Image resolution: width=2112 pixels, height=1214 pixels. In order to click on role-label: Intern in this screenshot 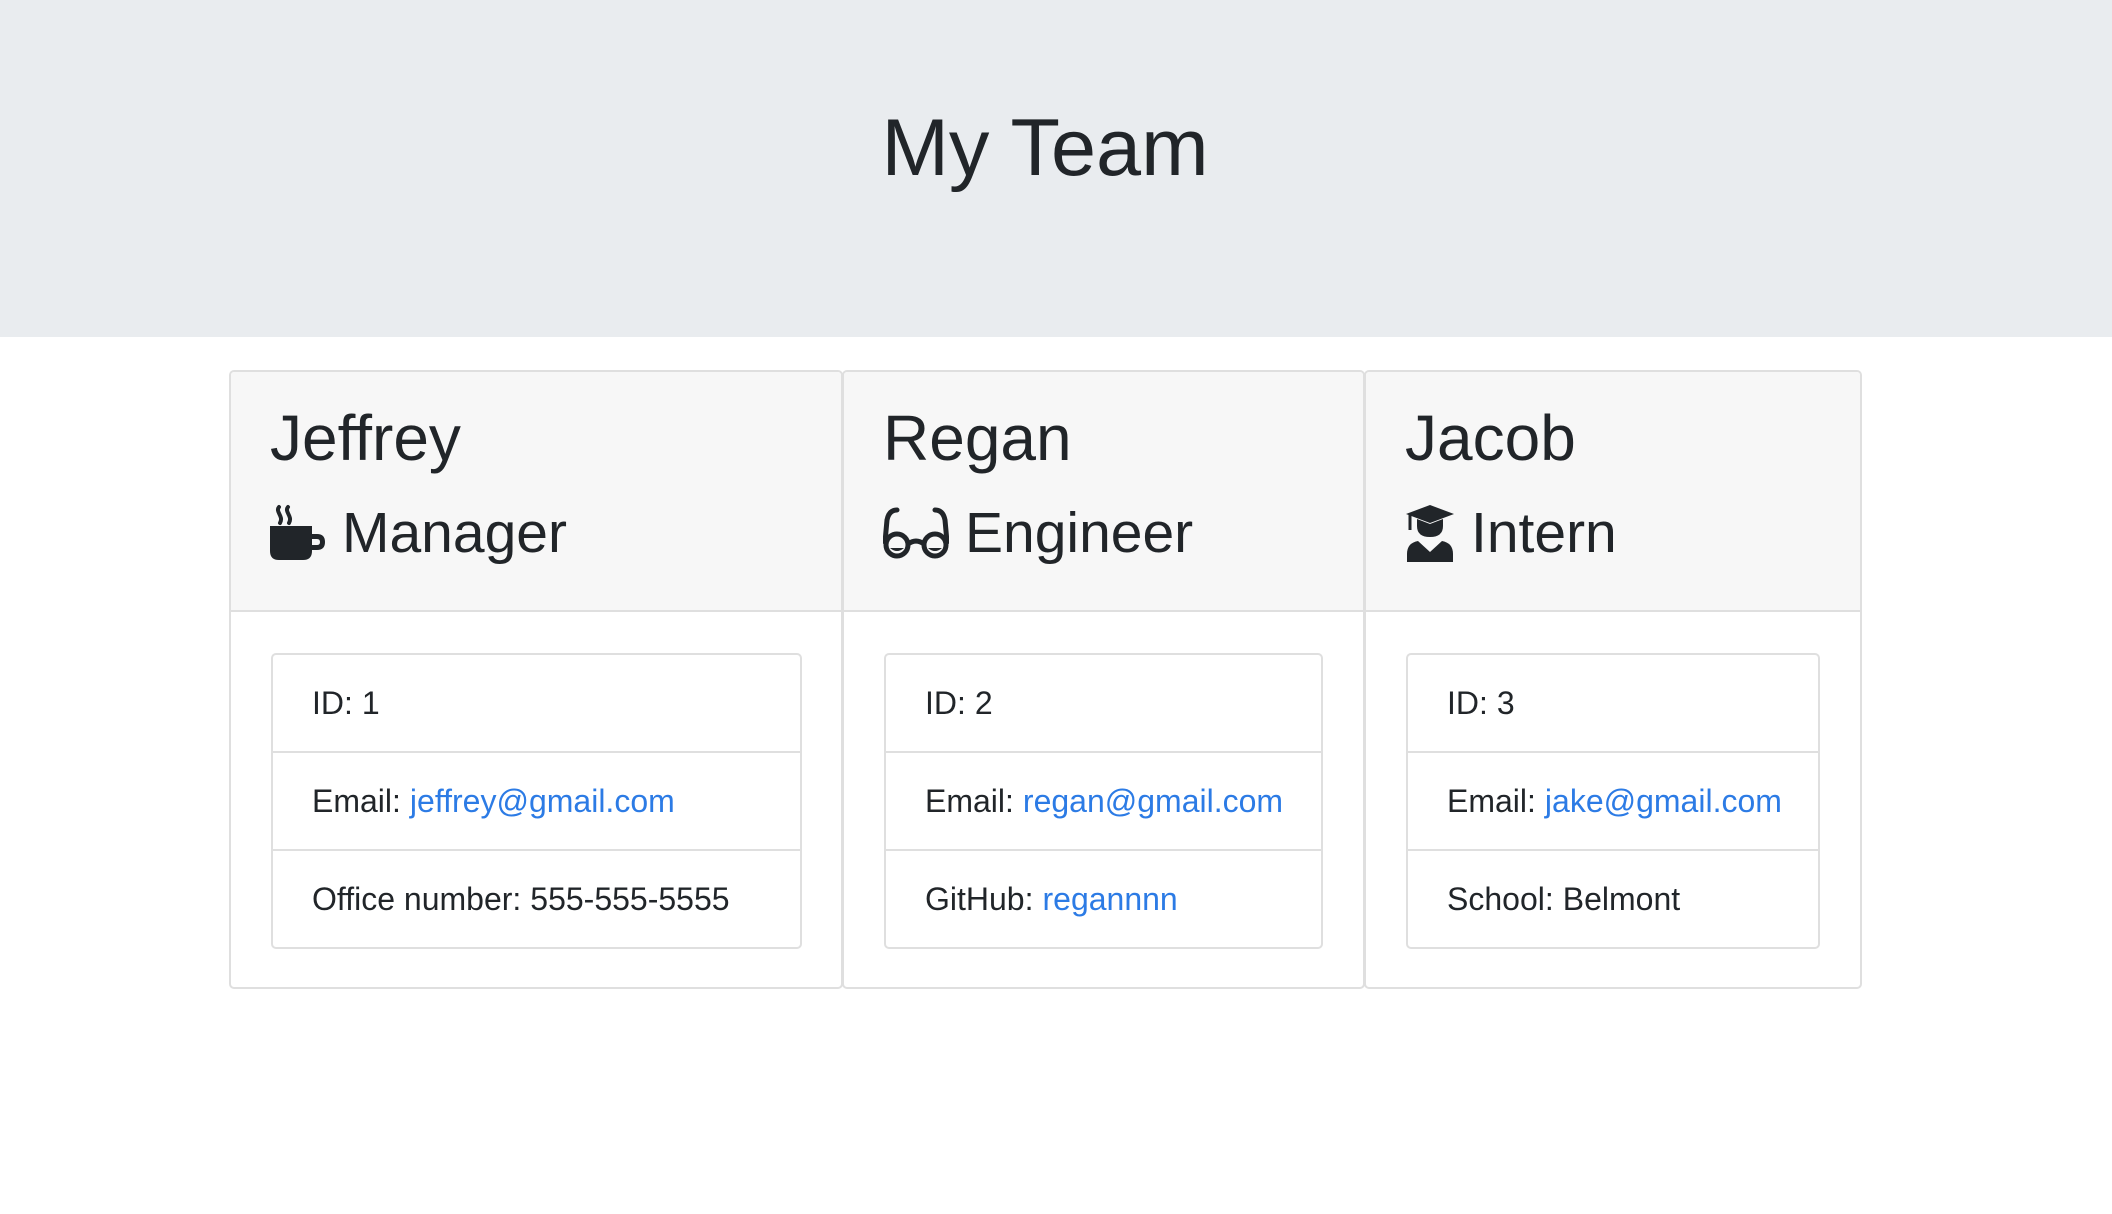, I will do `click(1544, 533)`.